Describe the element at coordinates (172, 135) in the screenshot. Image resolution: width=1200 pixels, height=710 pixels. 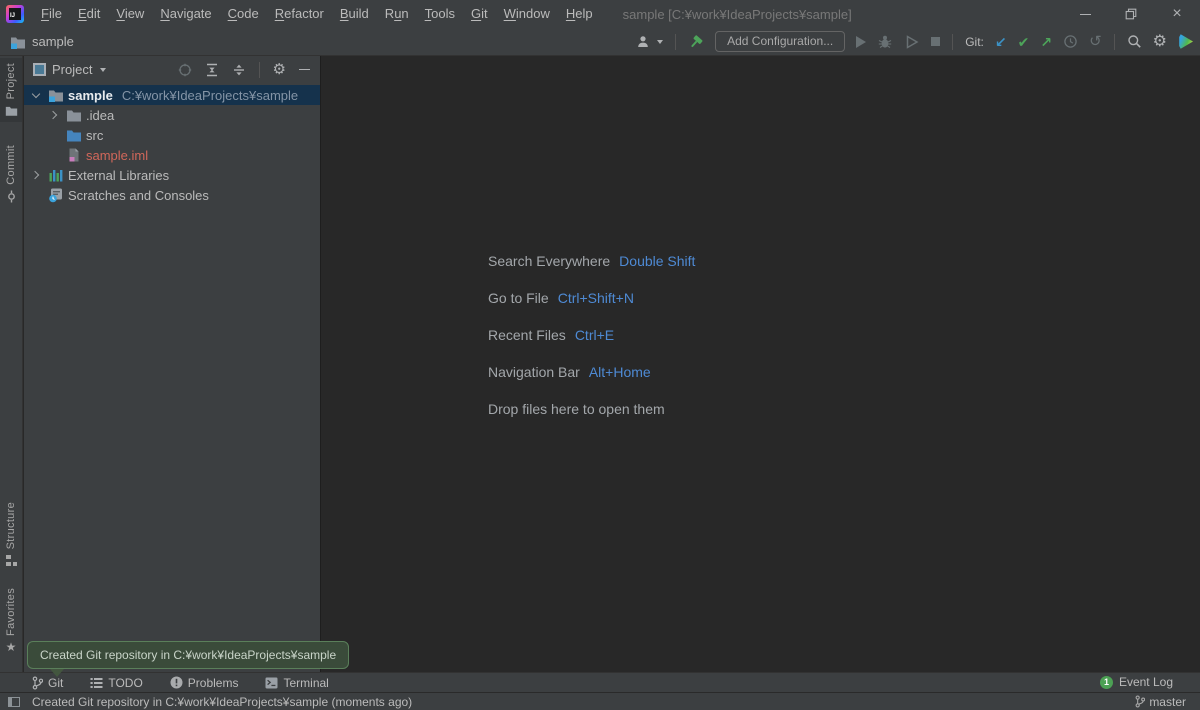
I see `tree-row-src-folder: src` at that location.